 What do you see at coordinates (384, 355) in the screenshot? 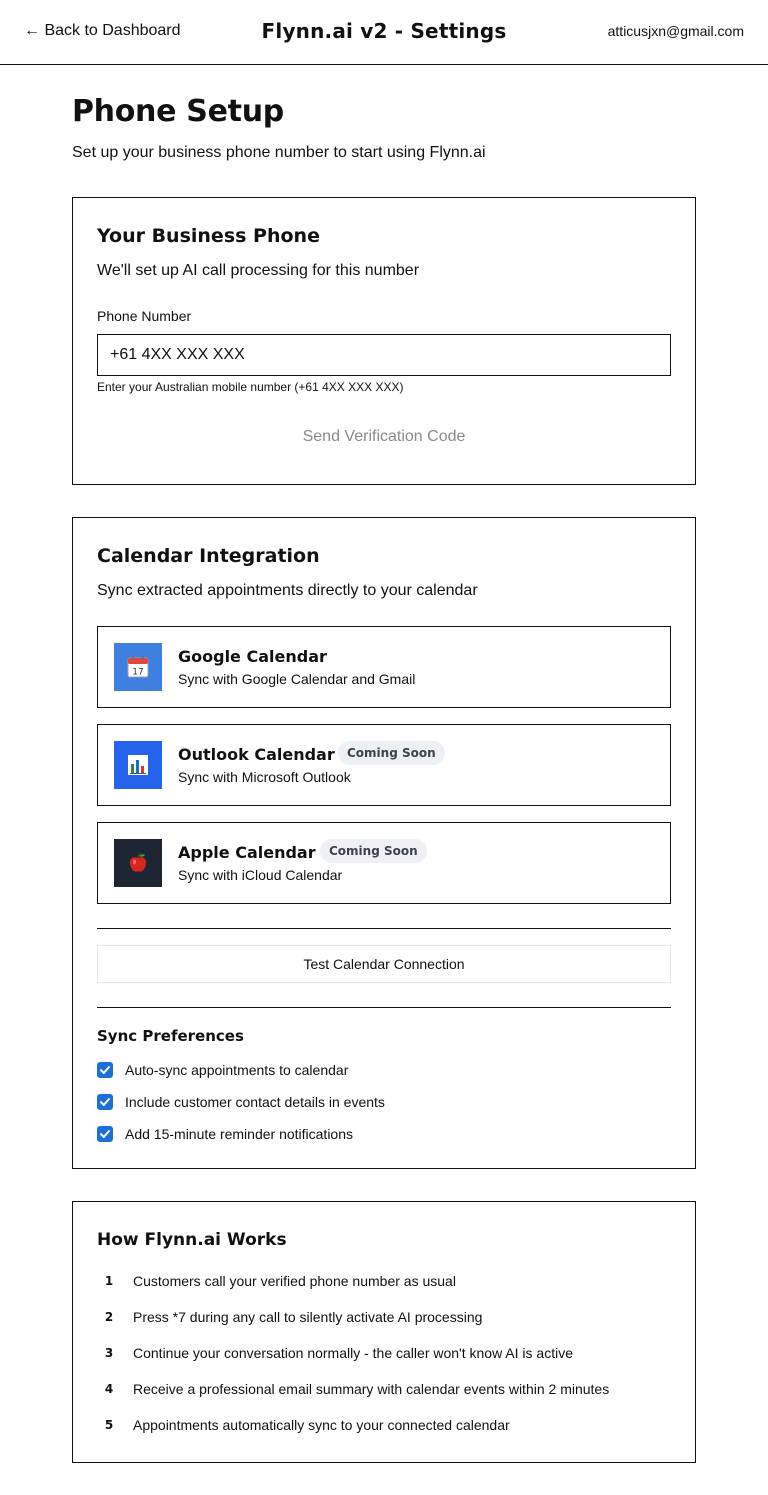
I see `phone-number-input` at bounding box center [384, 355].